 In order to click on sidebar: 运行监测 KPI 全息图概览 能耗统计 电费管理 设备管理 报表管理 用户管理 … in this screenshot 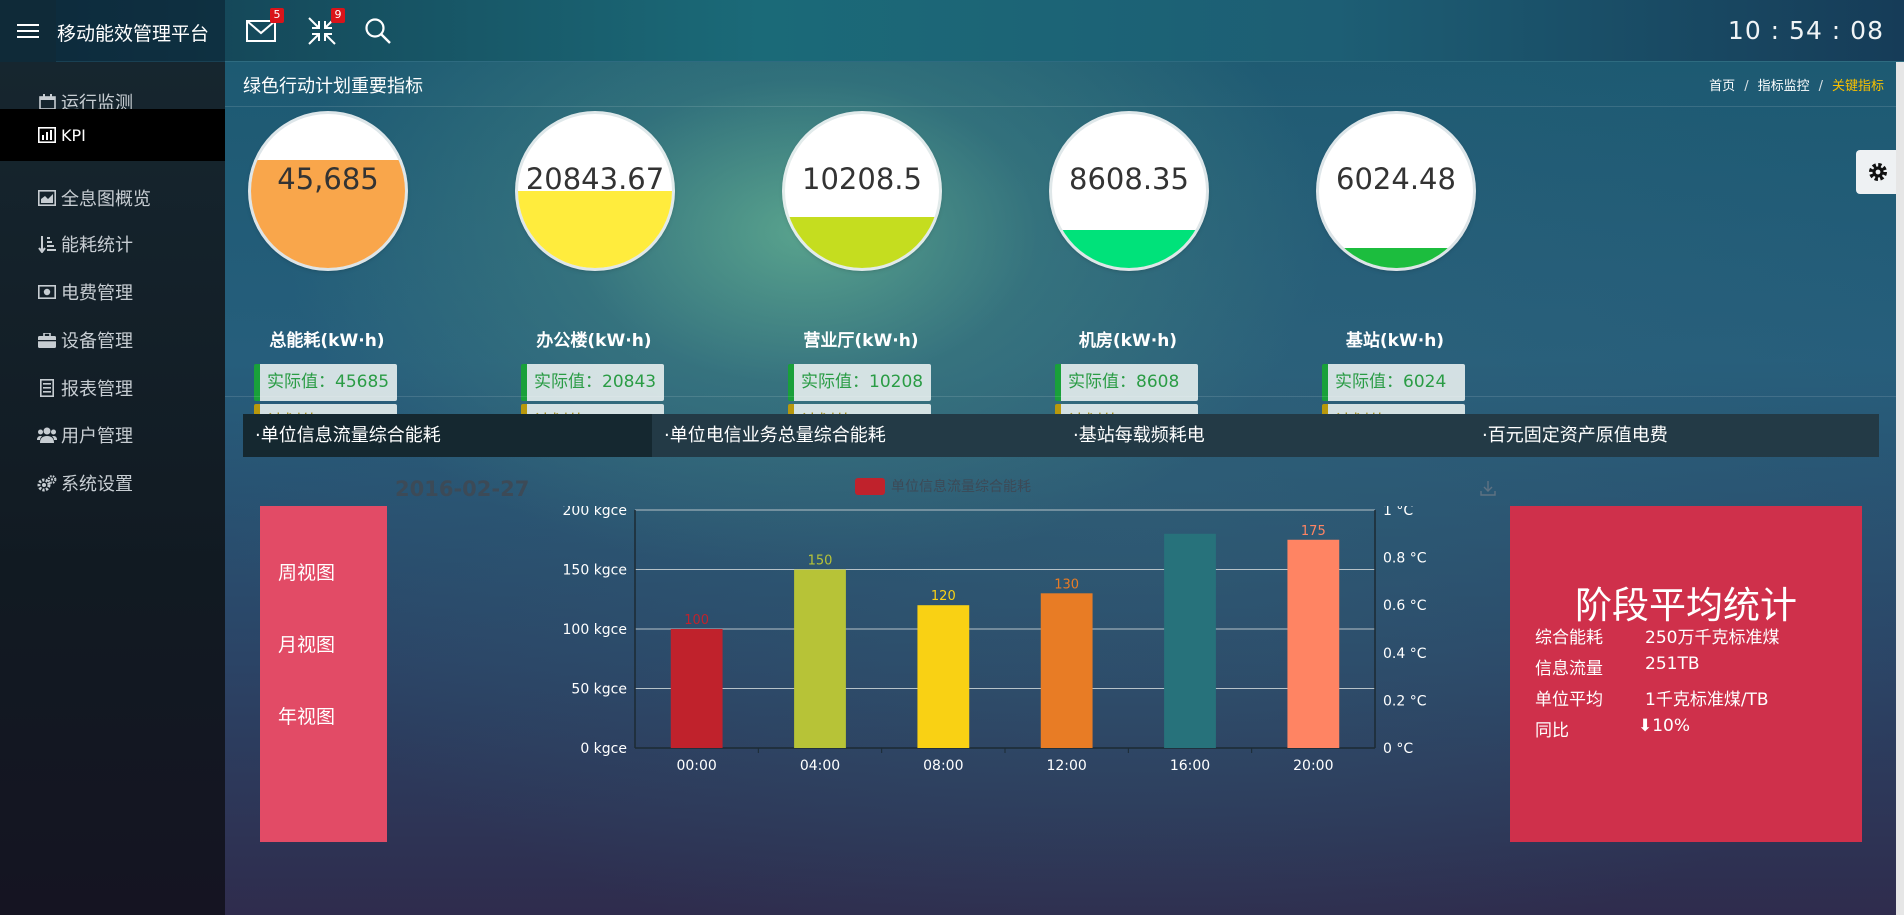, I will do `click(112, 488)`.